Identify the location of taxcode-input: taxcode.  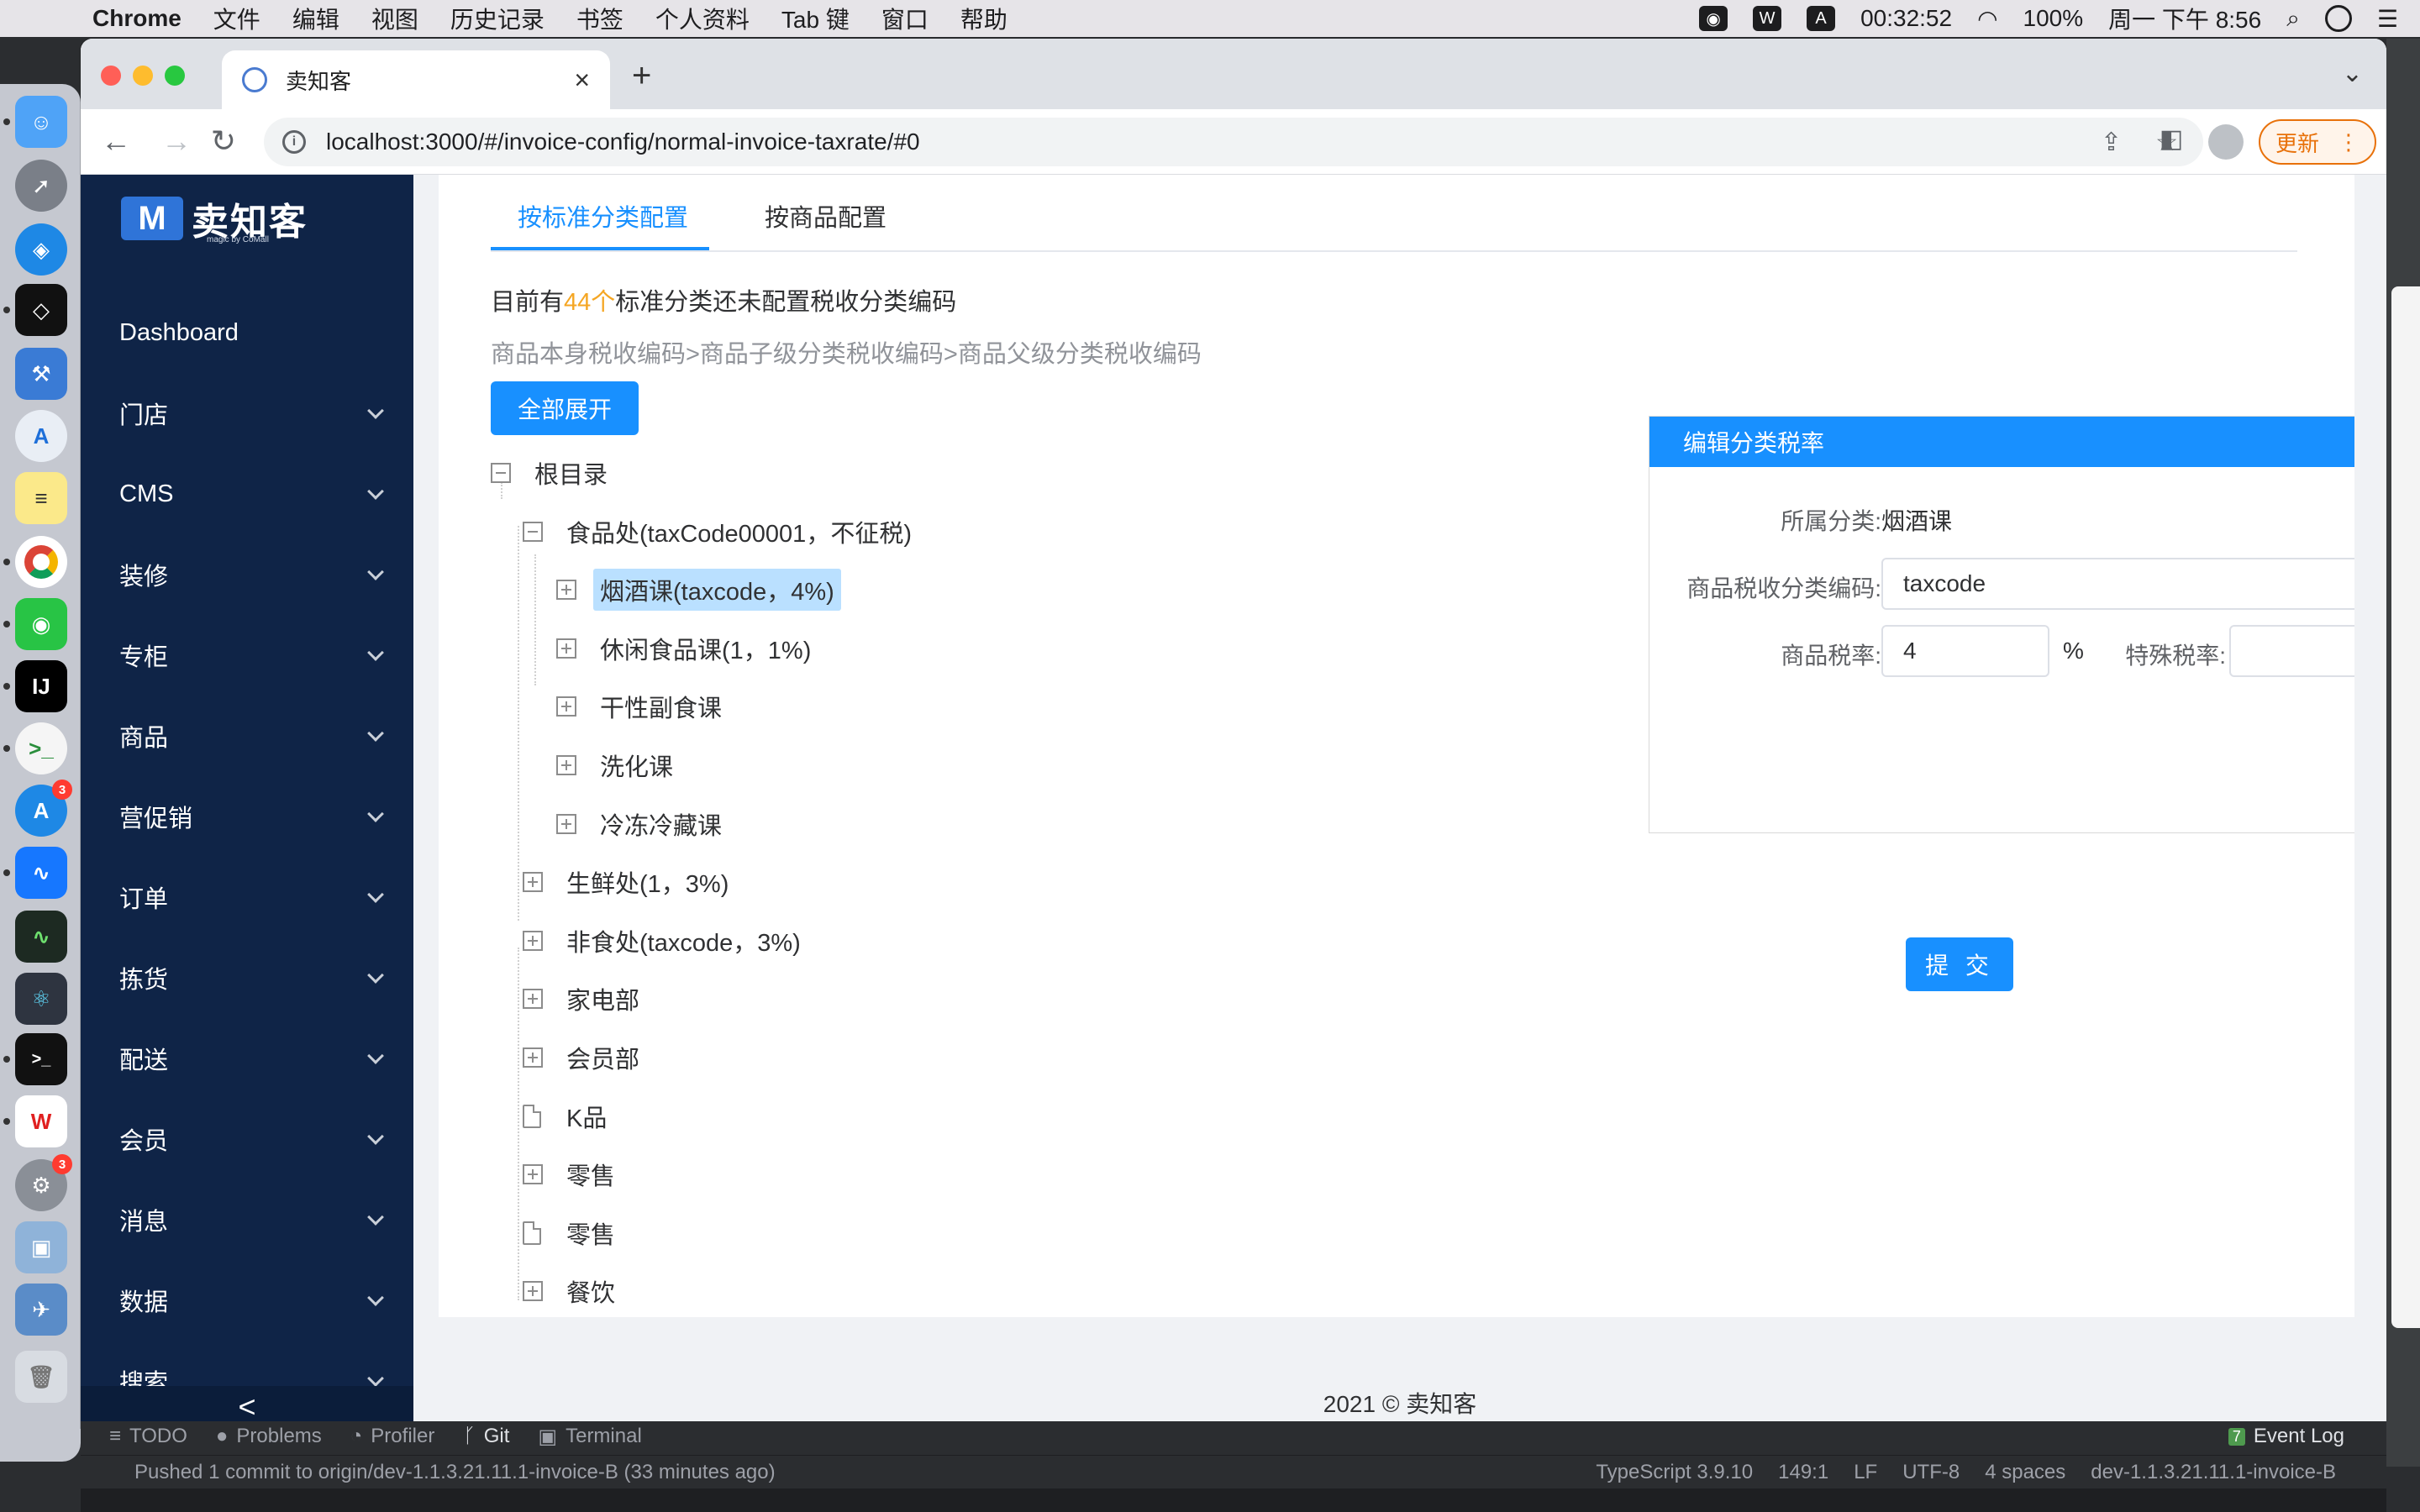
(2117, 584).